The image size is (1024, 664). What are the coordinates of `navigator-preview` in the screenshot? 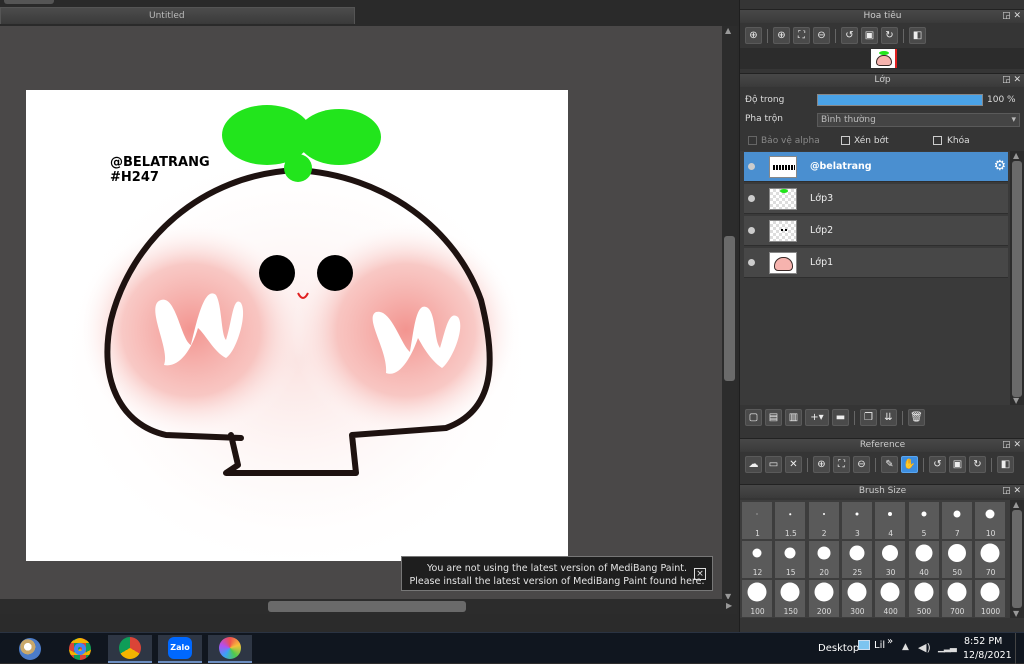 It's located at (882, 58).